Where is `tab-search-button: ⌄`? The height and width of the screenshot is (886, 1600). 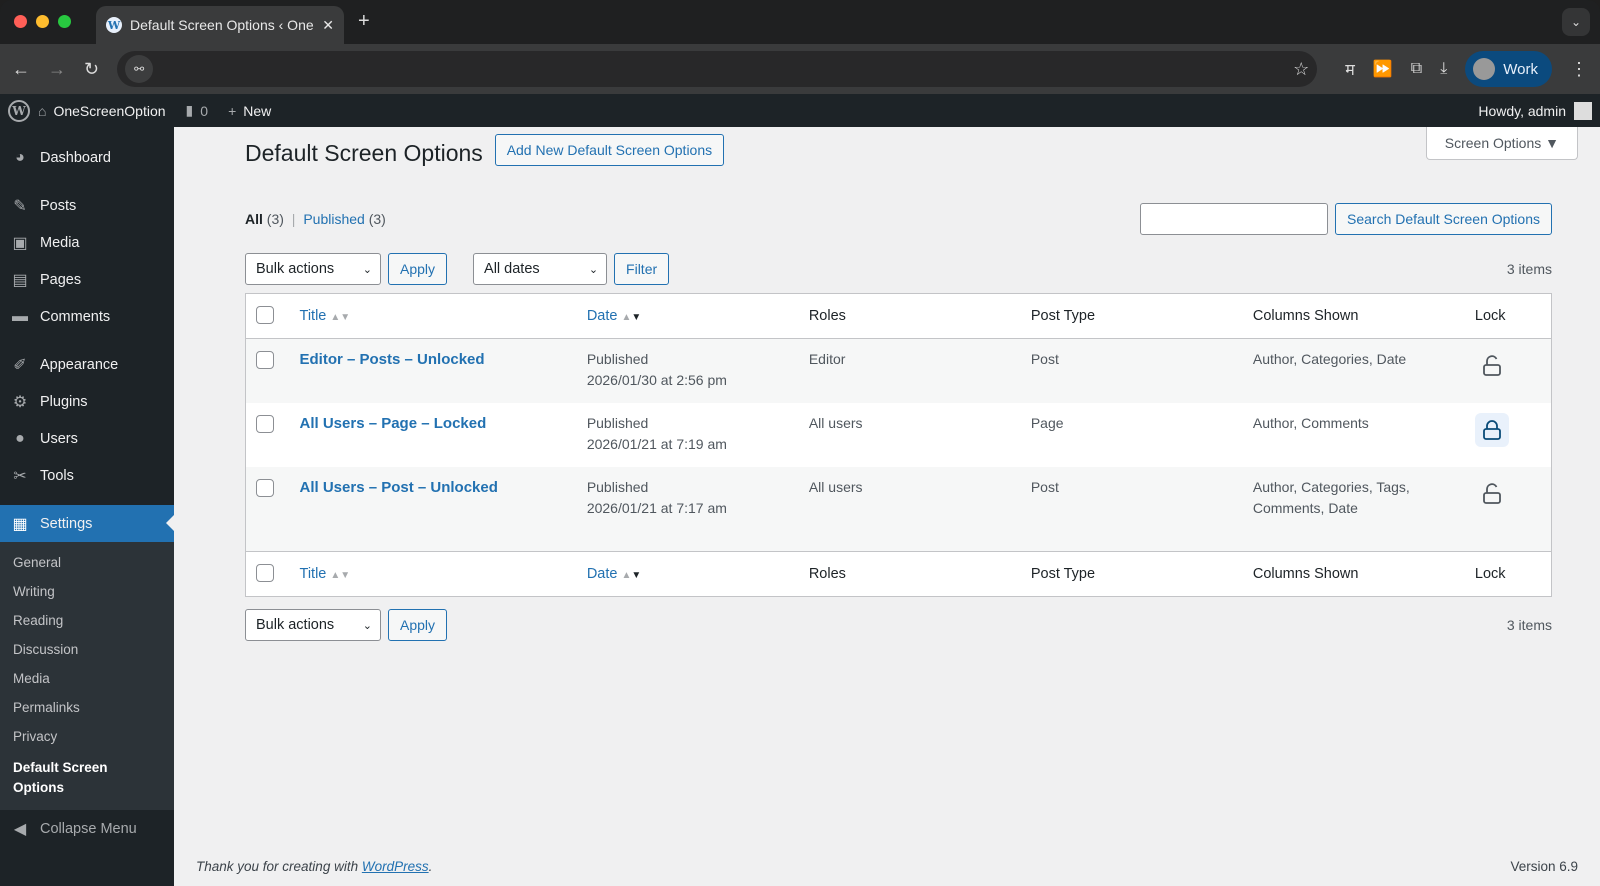 tab-search-button: ⌄ is located at coordinates (1576, 22).